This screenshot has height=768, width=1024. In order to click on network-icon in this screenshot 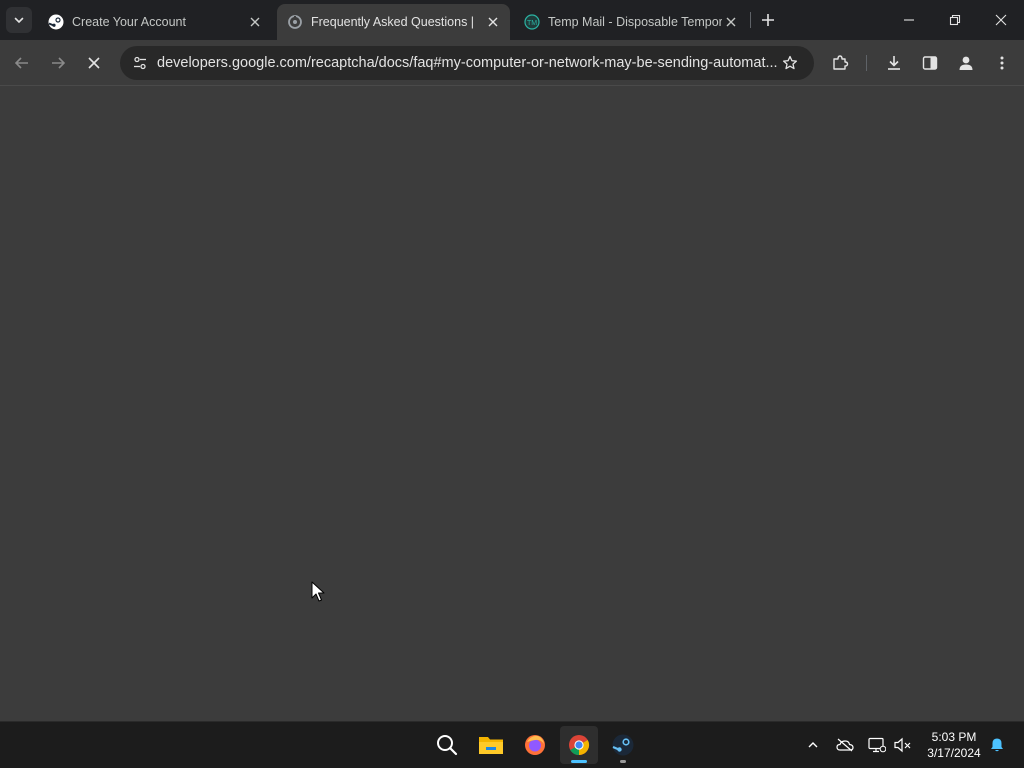, I will do `click(877, 745)`.